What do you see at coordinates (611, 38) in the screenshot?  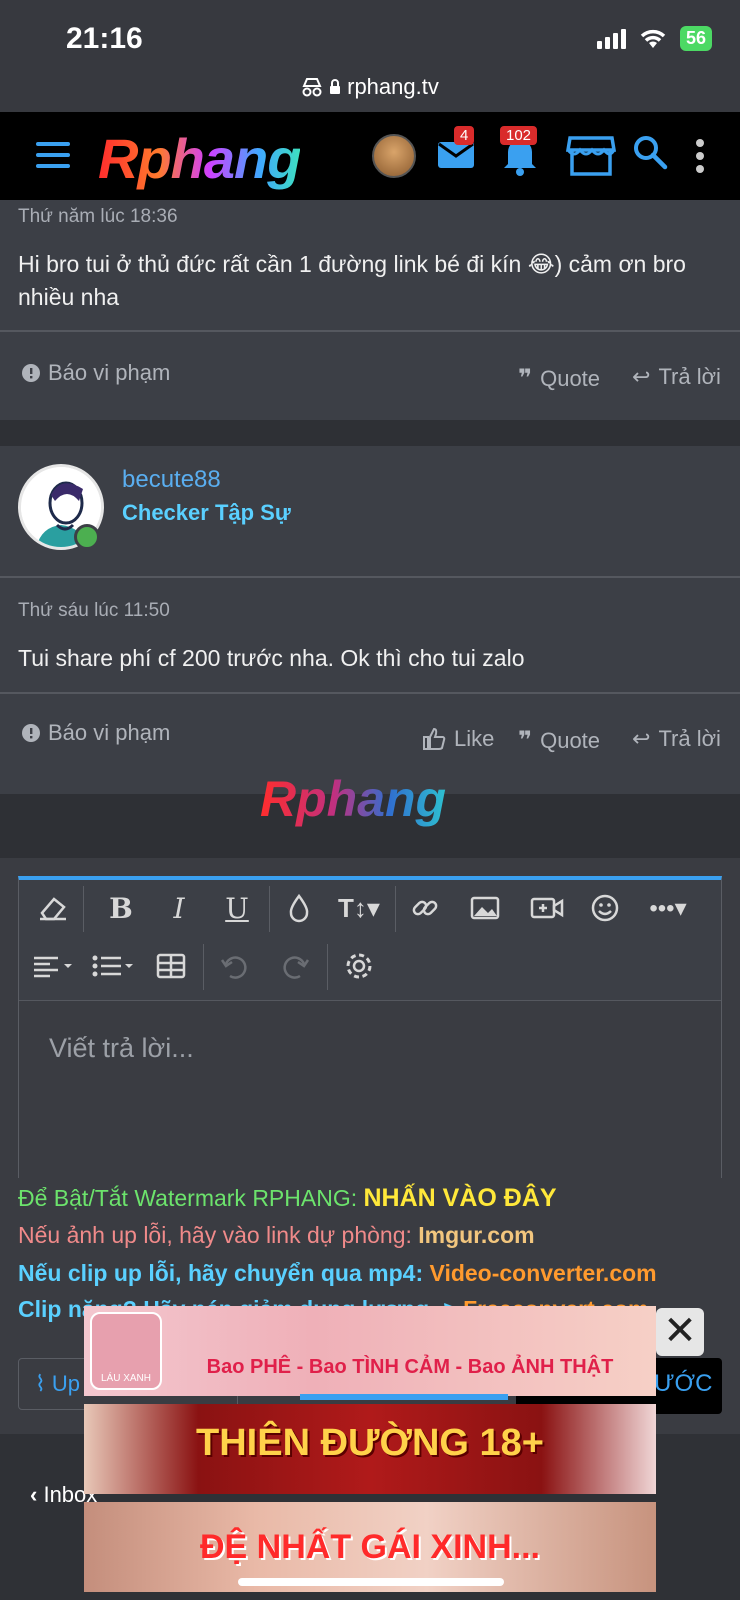 I see `signal-icon` at bounding box center [611, 38].